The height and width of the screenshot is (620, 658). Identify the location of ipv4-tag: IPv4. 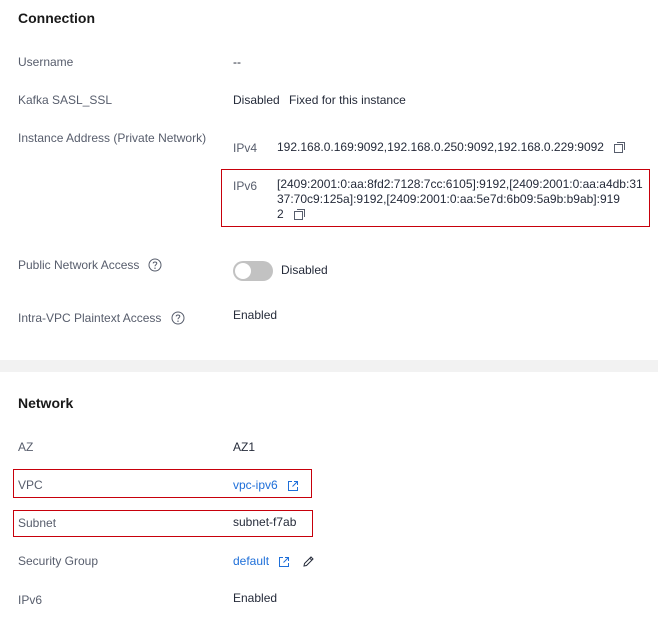
(245, 148).